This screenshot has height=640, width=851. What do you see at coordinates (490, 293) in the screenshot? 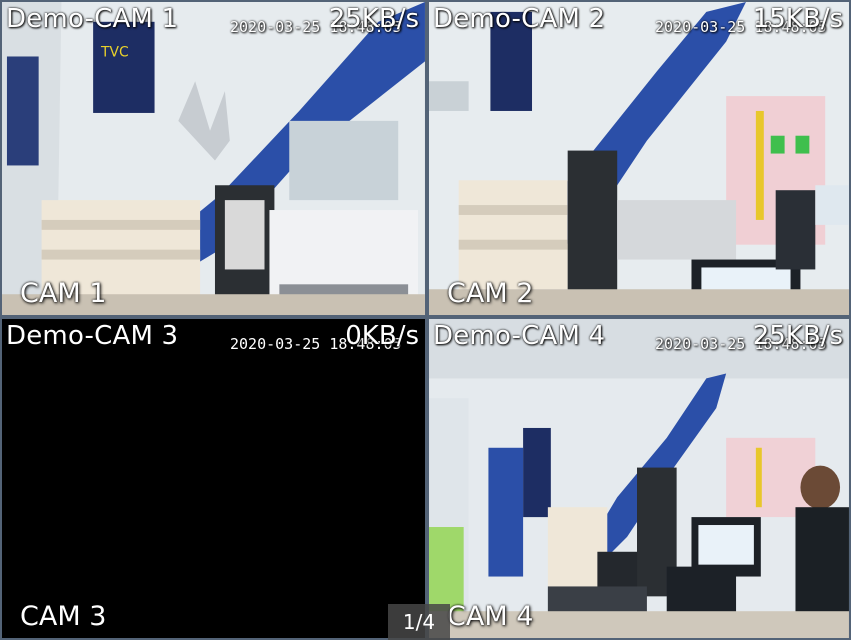
I see `camera-2-label: CAM 2` at bounding box center [490, 293].